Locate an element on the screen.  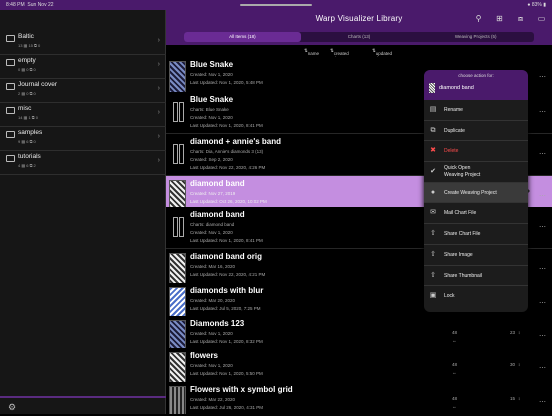
gear-icon: ⚙ is located at coordinates (12, 407).